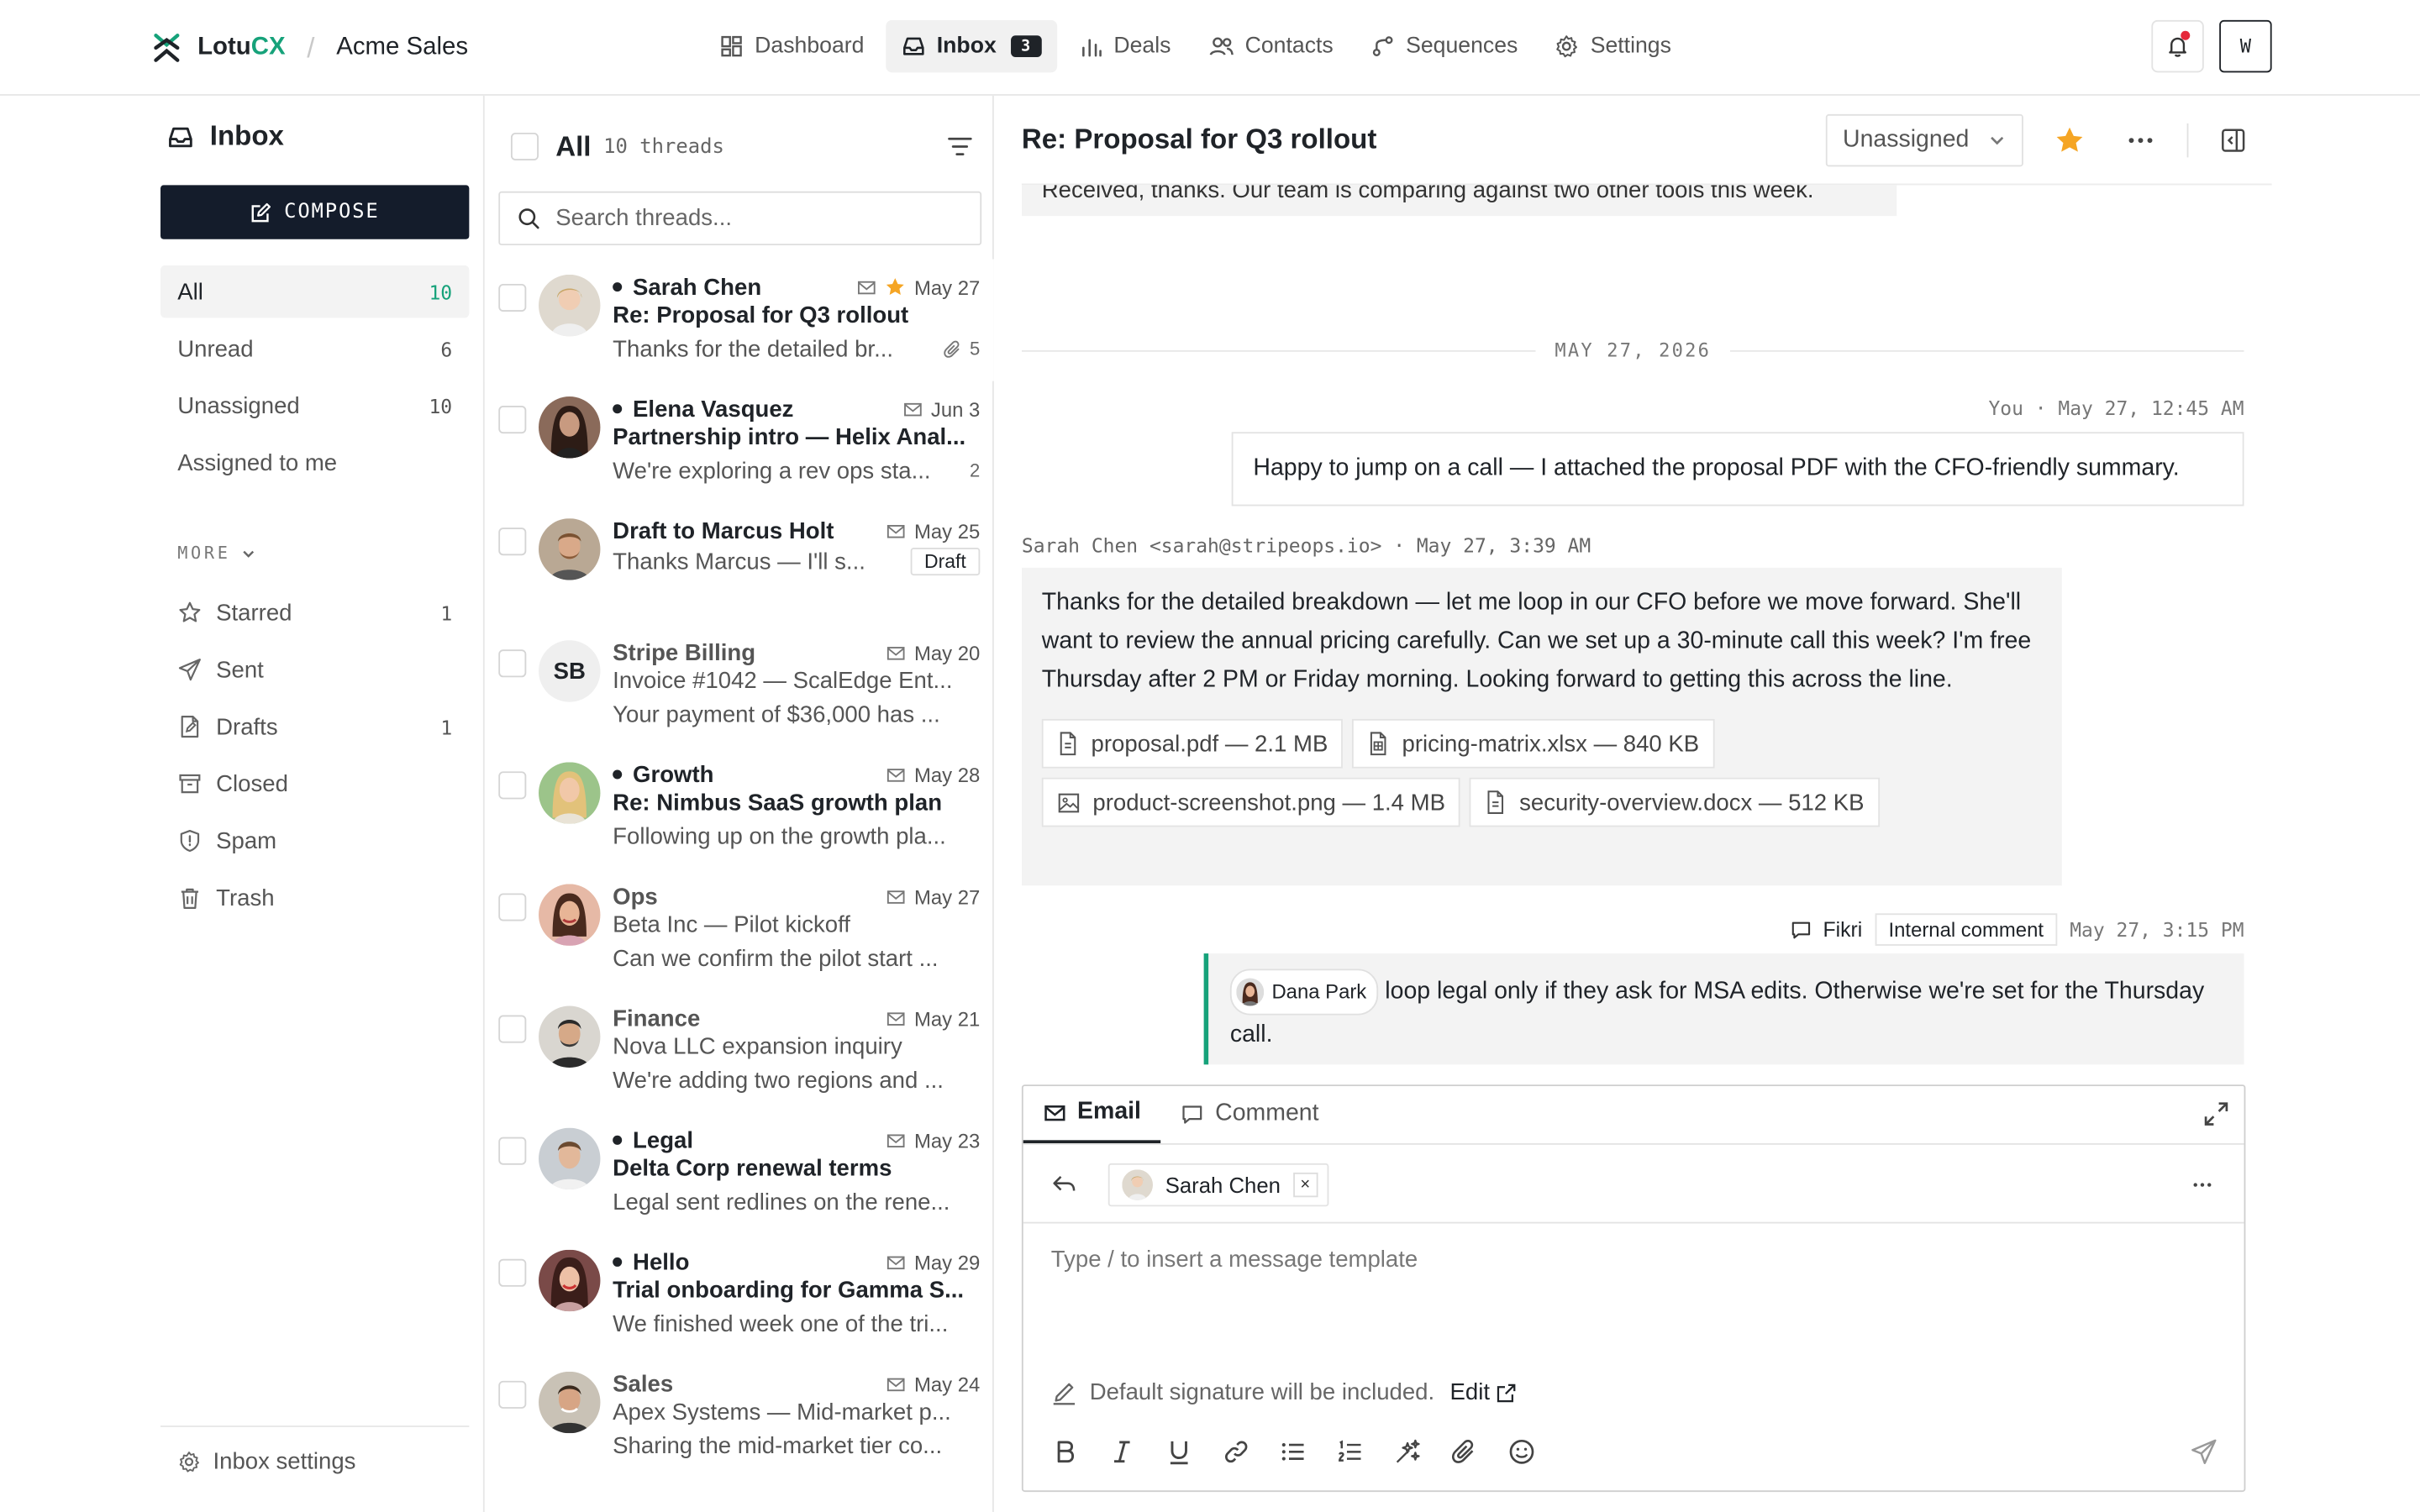  Describe the element at coordinates (216, 553) in the screenshot. I see `more-toggle: MORE` at that location.